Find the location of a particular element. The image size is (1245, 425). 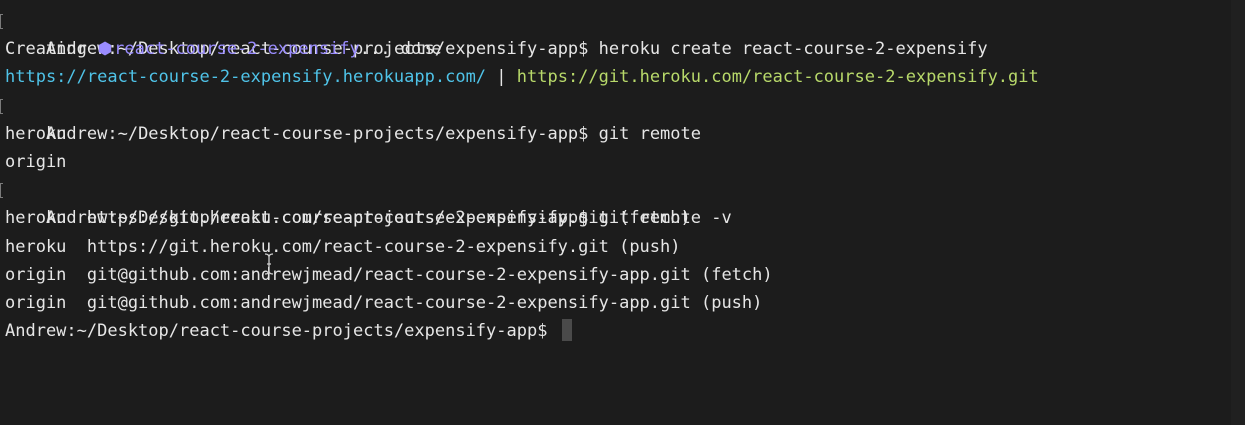

window-edge is located at coordinates (1238, 212).